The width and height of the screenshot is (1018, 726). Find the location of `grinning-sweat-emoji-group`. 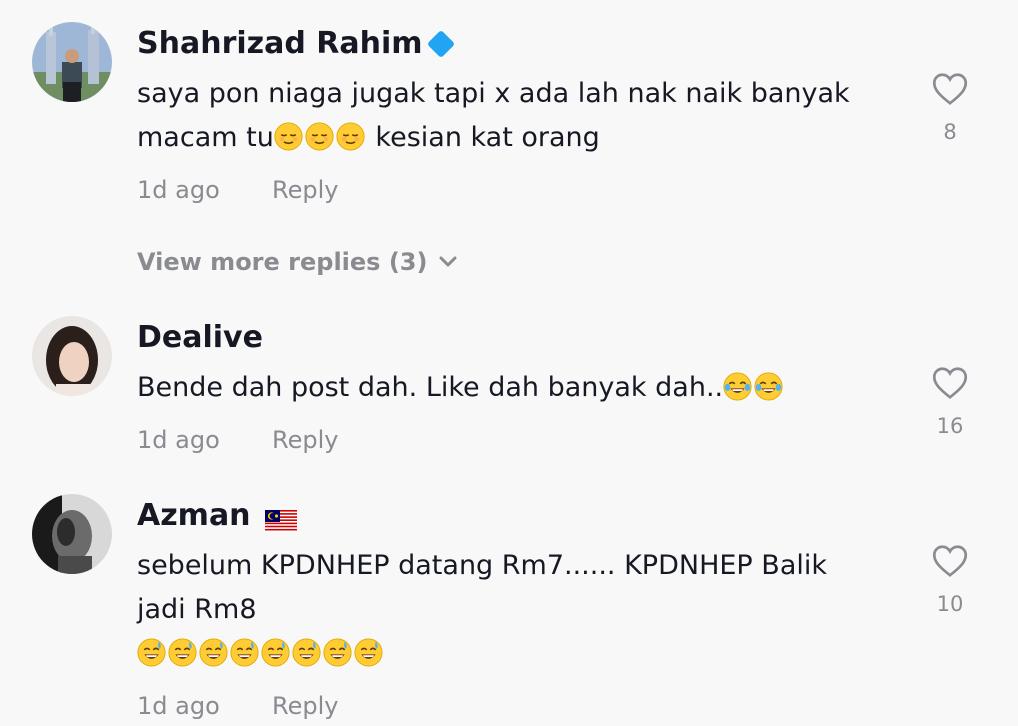

grinning-sweat-emoji-group is located at coordinates (517, 654).